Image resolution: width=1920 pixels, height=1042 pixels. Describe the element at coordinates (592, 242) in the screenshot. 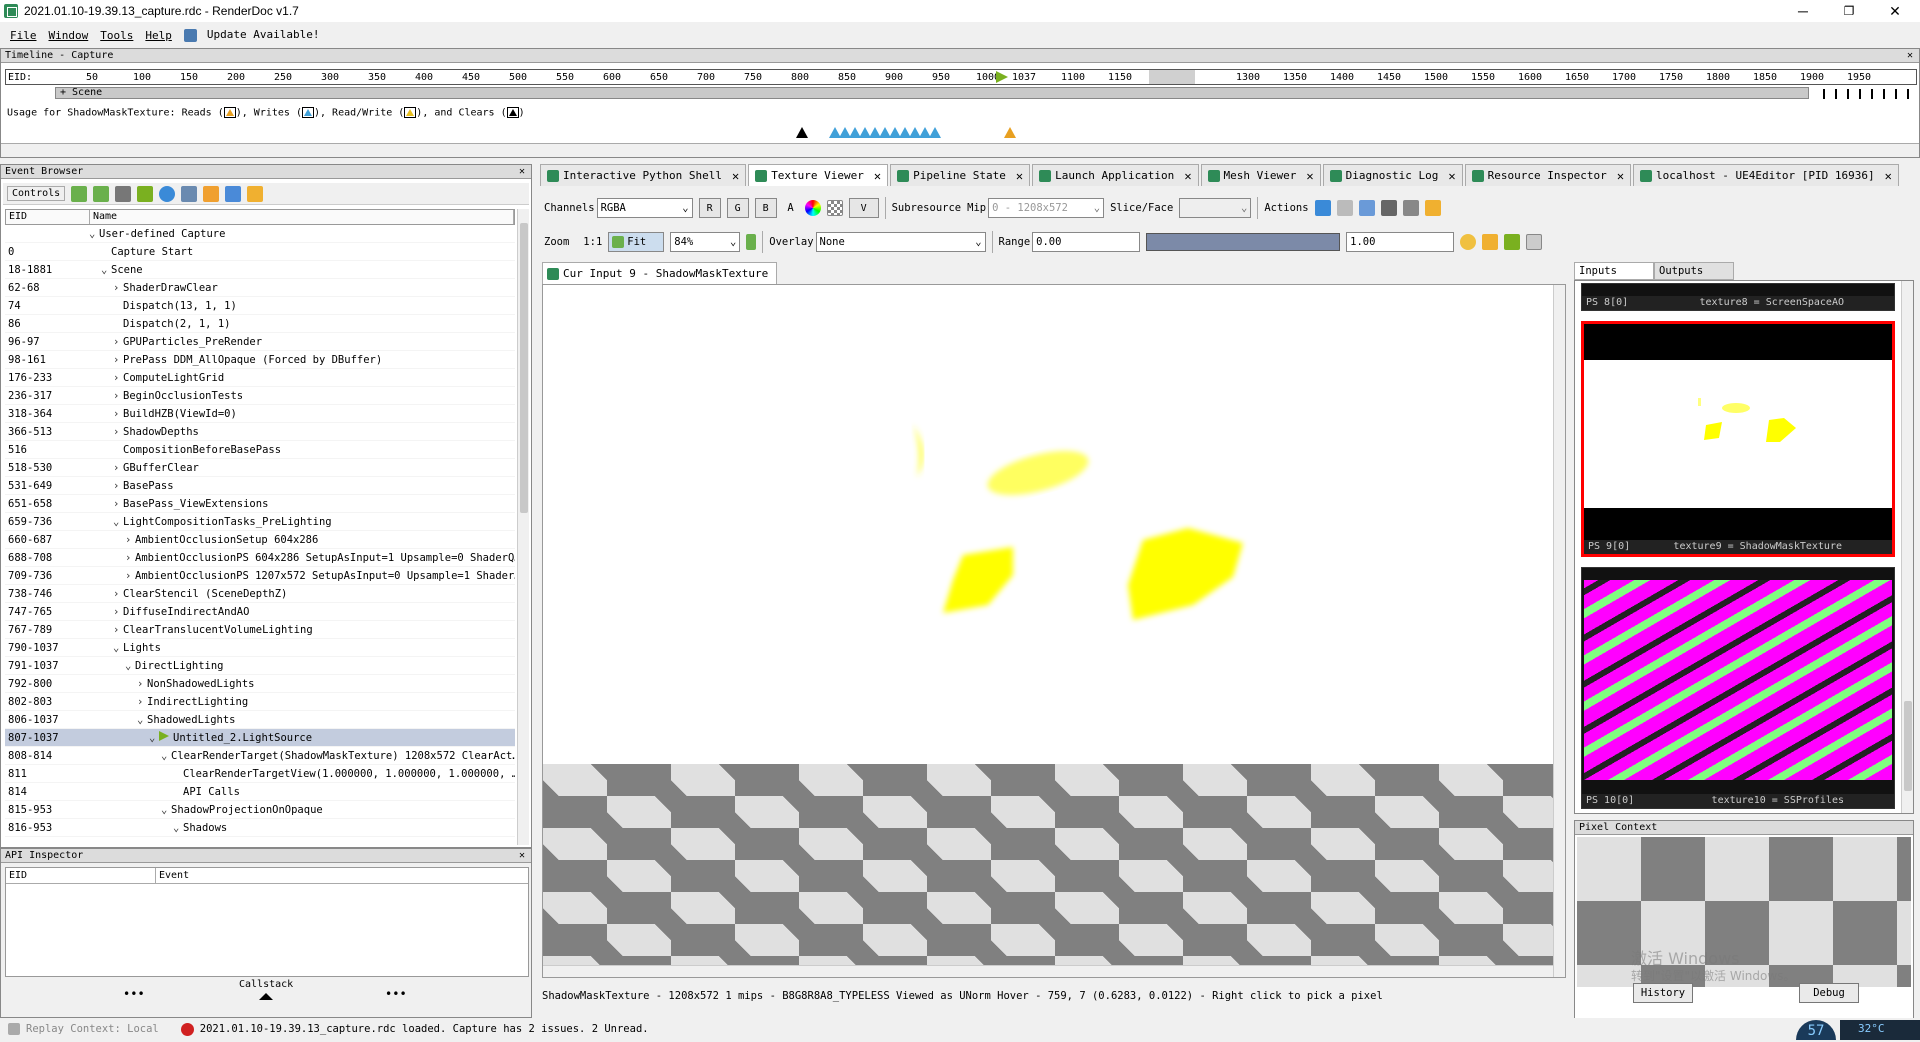

I see `zoom-1-1-button: 1:1` at that location.